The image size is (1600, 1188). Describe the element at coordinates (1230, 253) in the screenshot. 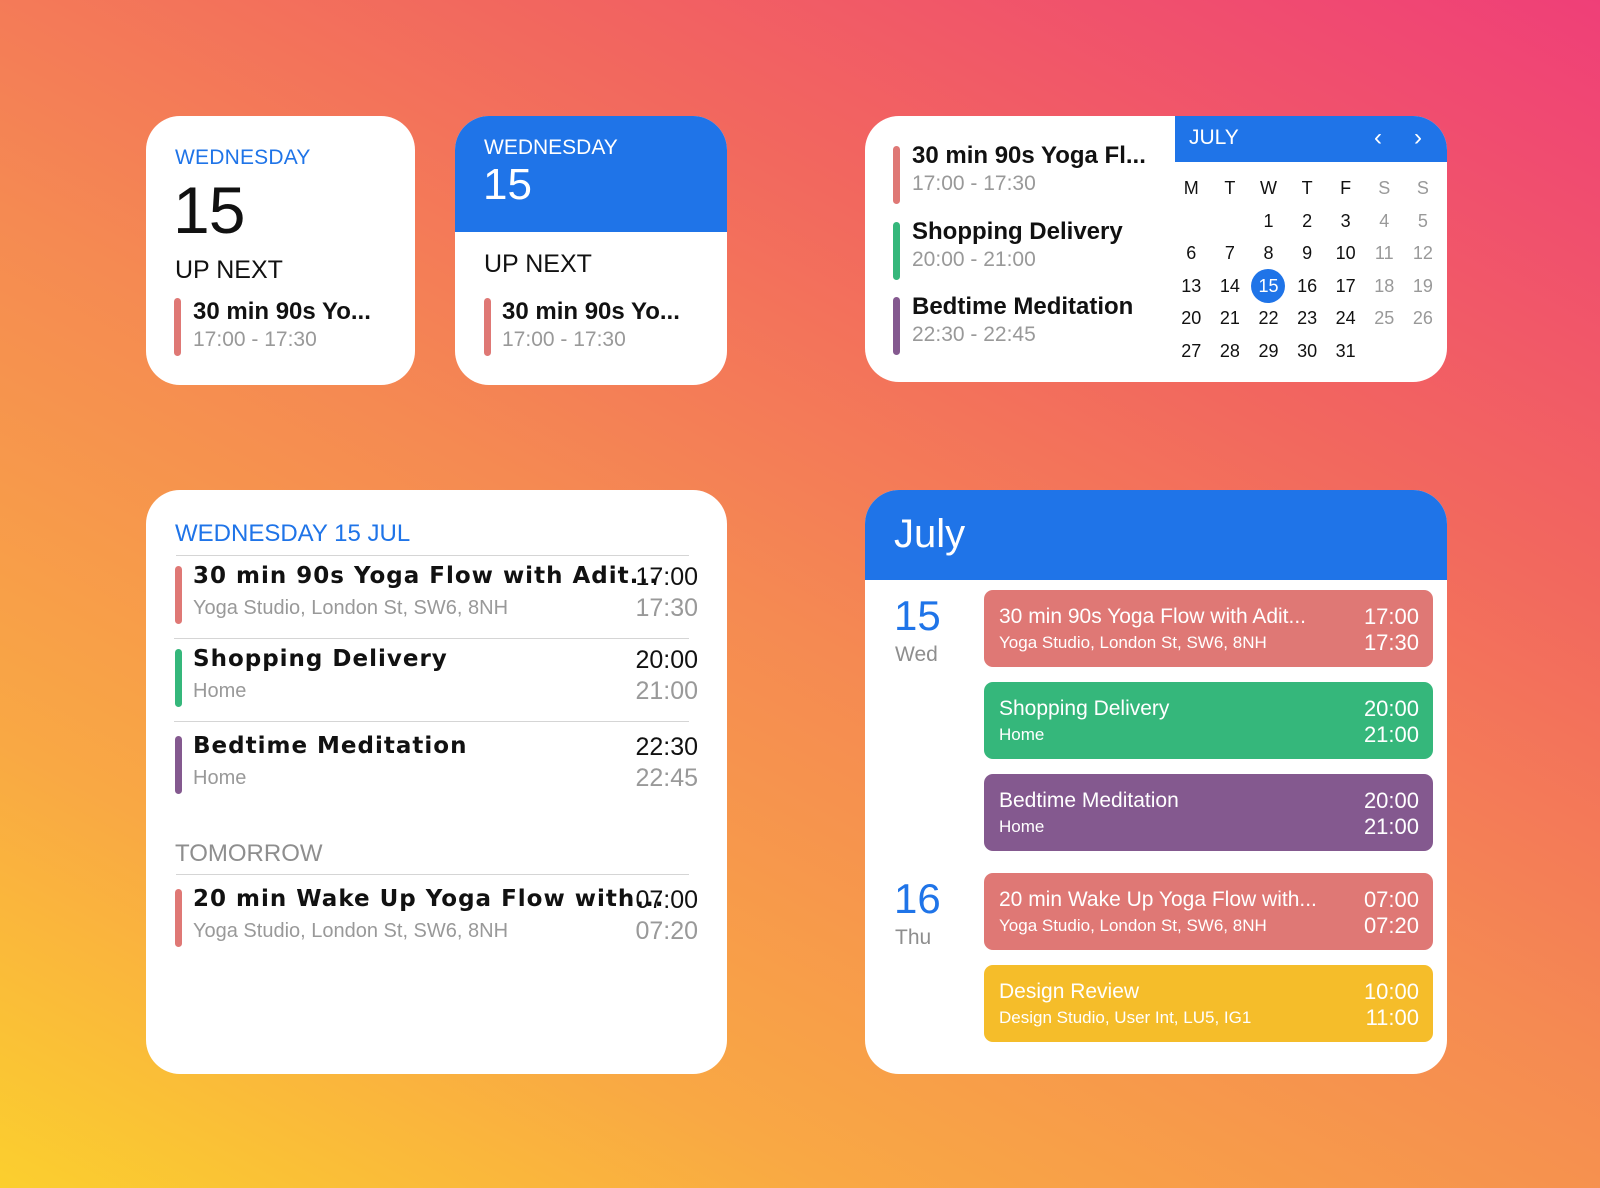

I see `calendar-day: 7` at that location.